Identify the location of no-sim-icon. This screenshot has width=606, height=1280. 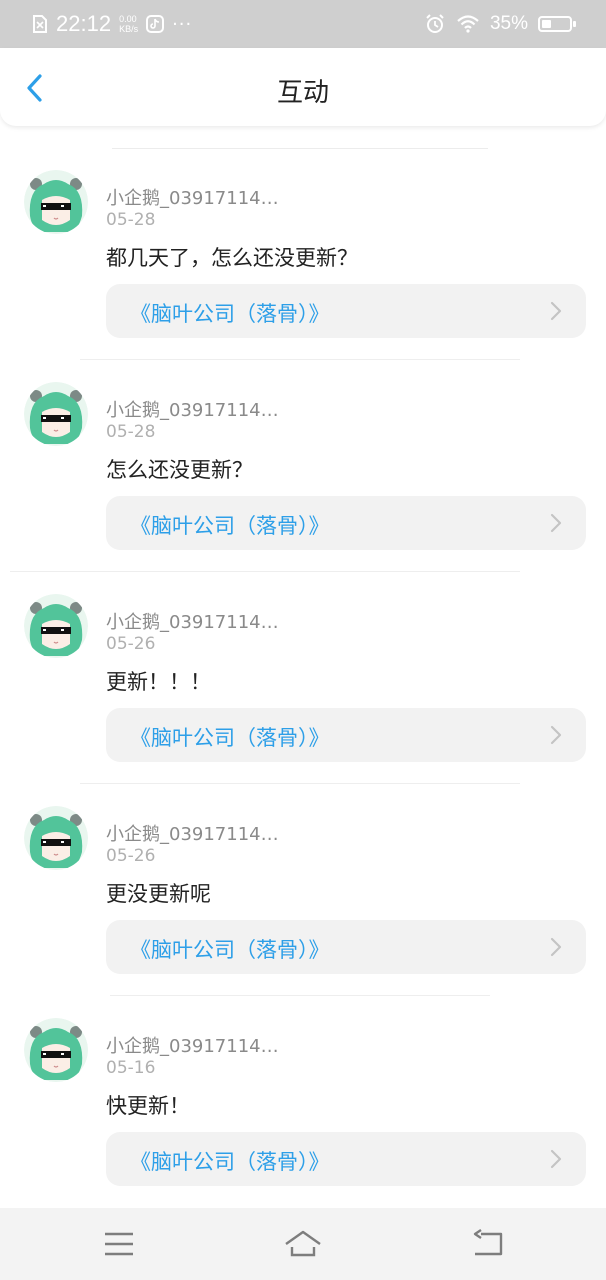
(40, 24).